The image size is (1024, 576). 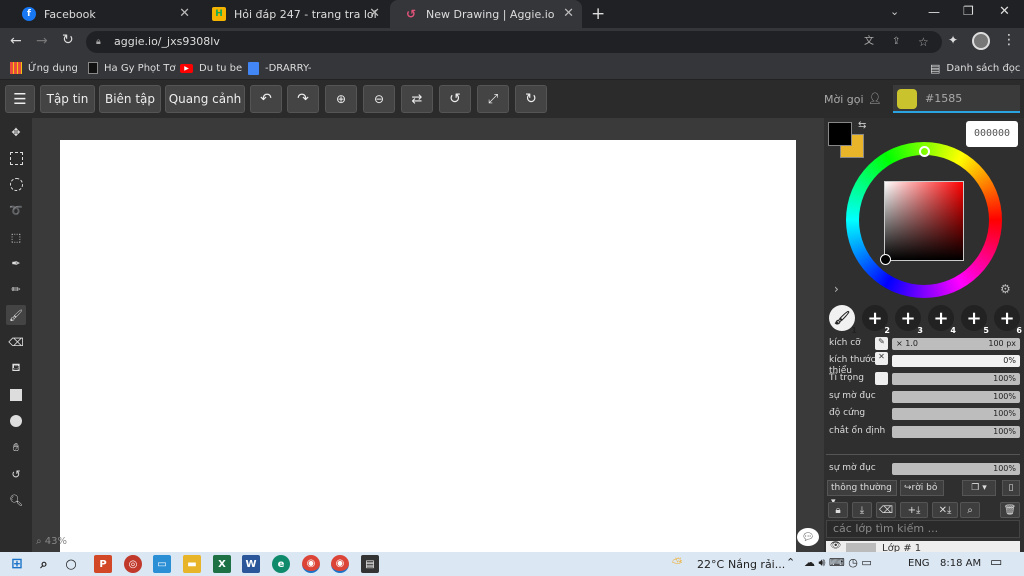 I want to click on eraser-icon: ⌫, so click(x=16, y=342).